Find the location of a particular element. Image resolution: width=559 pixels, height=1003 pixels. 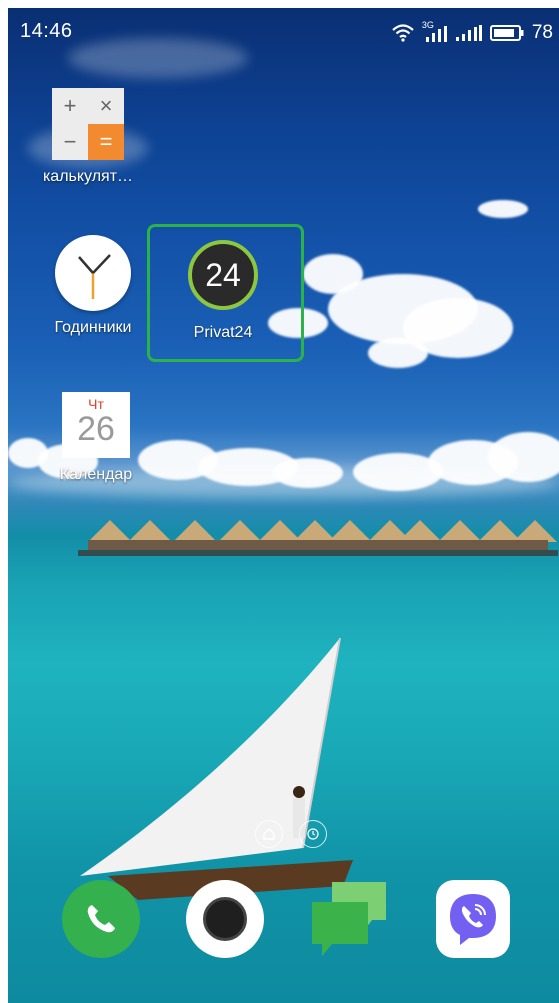

status-bar: 14:46 3G 78 is located at coordinates (283, 31).